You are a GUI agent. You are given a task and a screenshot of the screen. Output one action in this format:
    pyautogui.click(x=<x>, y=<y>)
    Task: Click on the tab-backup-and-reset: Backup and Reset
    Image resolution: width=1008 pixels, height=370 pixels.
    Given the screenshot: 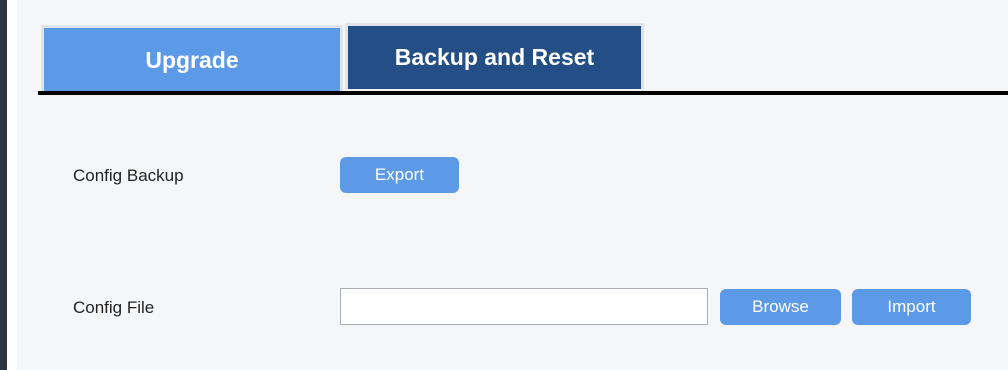 What is the action you would take?
    pyautogui.click(x=494, y=56)
    